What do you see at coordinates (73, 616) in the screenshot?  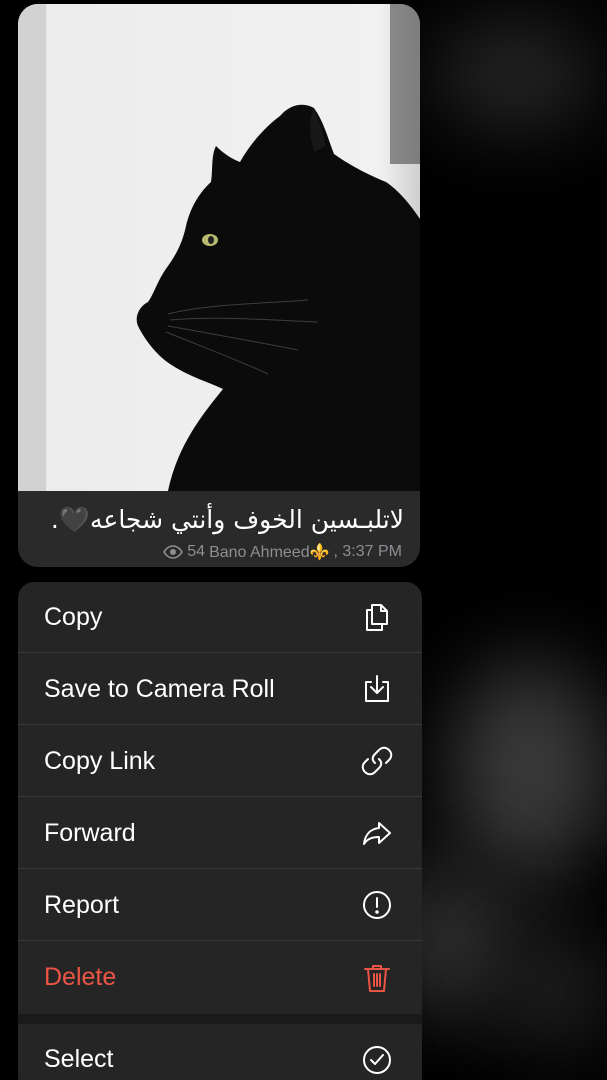 I see `menu-item-label: Copy` at bounding box center [73, 616].